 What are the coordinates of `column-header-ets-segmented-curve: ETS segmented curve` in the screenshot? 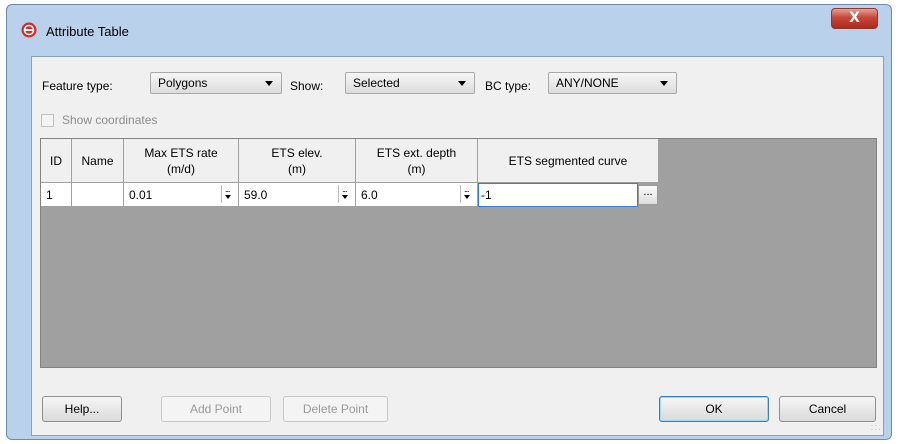 It's located at (568, 161).